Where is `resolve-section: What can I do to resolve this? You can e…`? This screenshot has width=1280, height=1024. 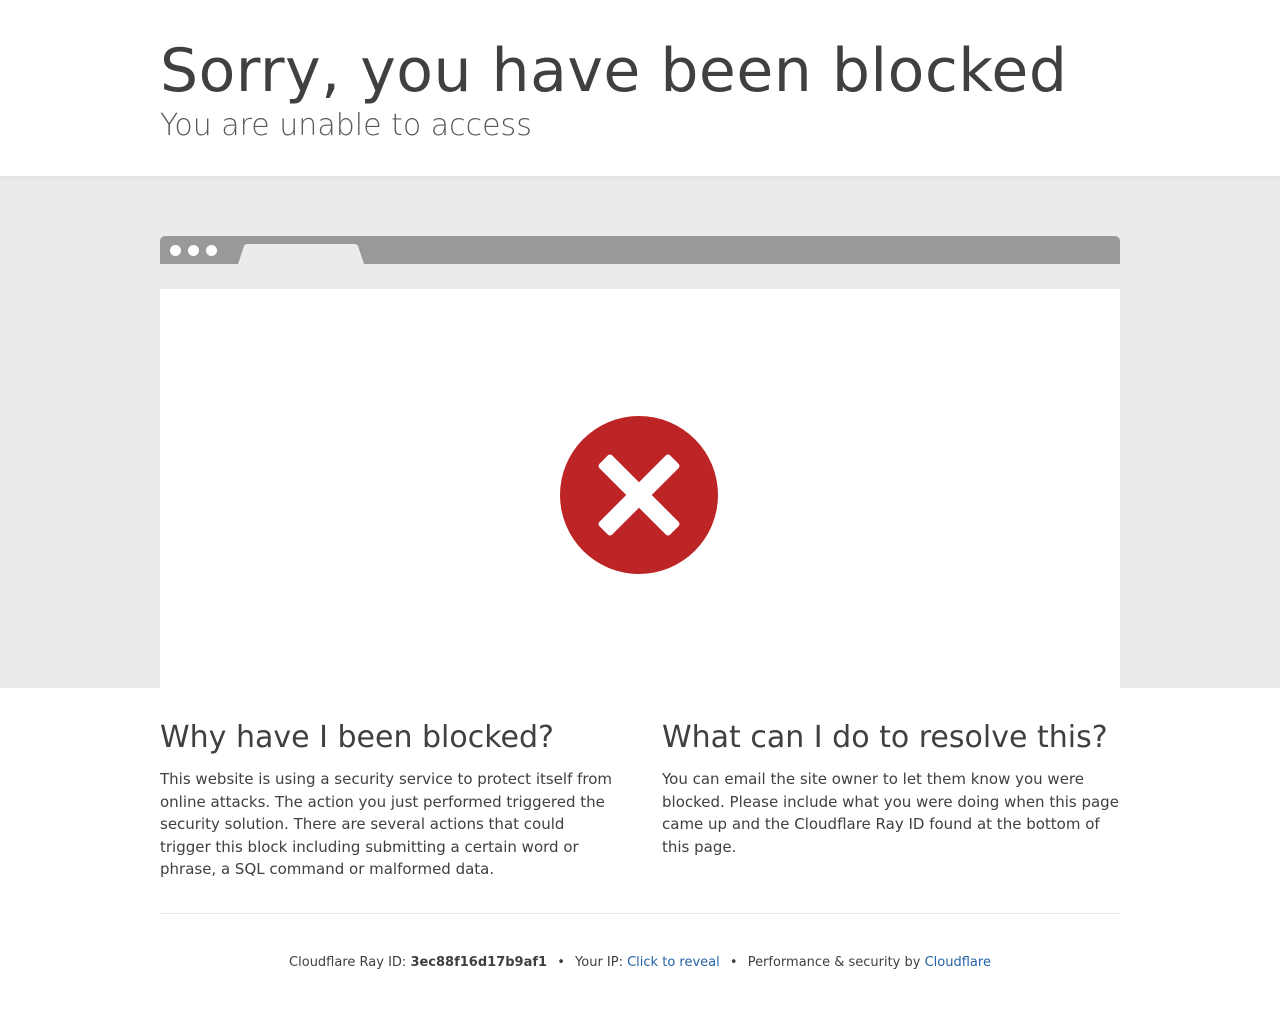
resolve-section: What can I do to resolve this? You can e… is located at coordinates (891, 800).